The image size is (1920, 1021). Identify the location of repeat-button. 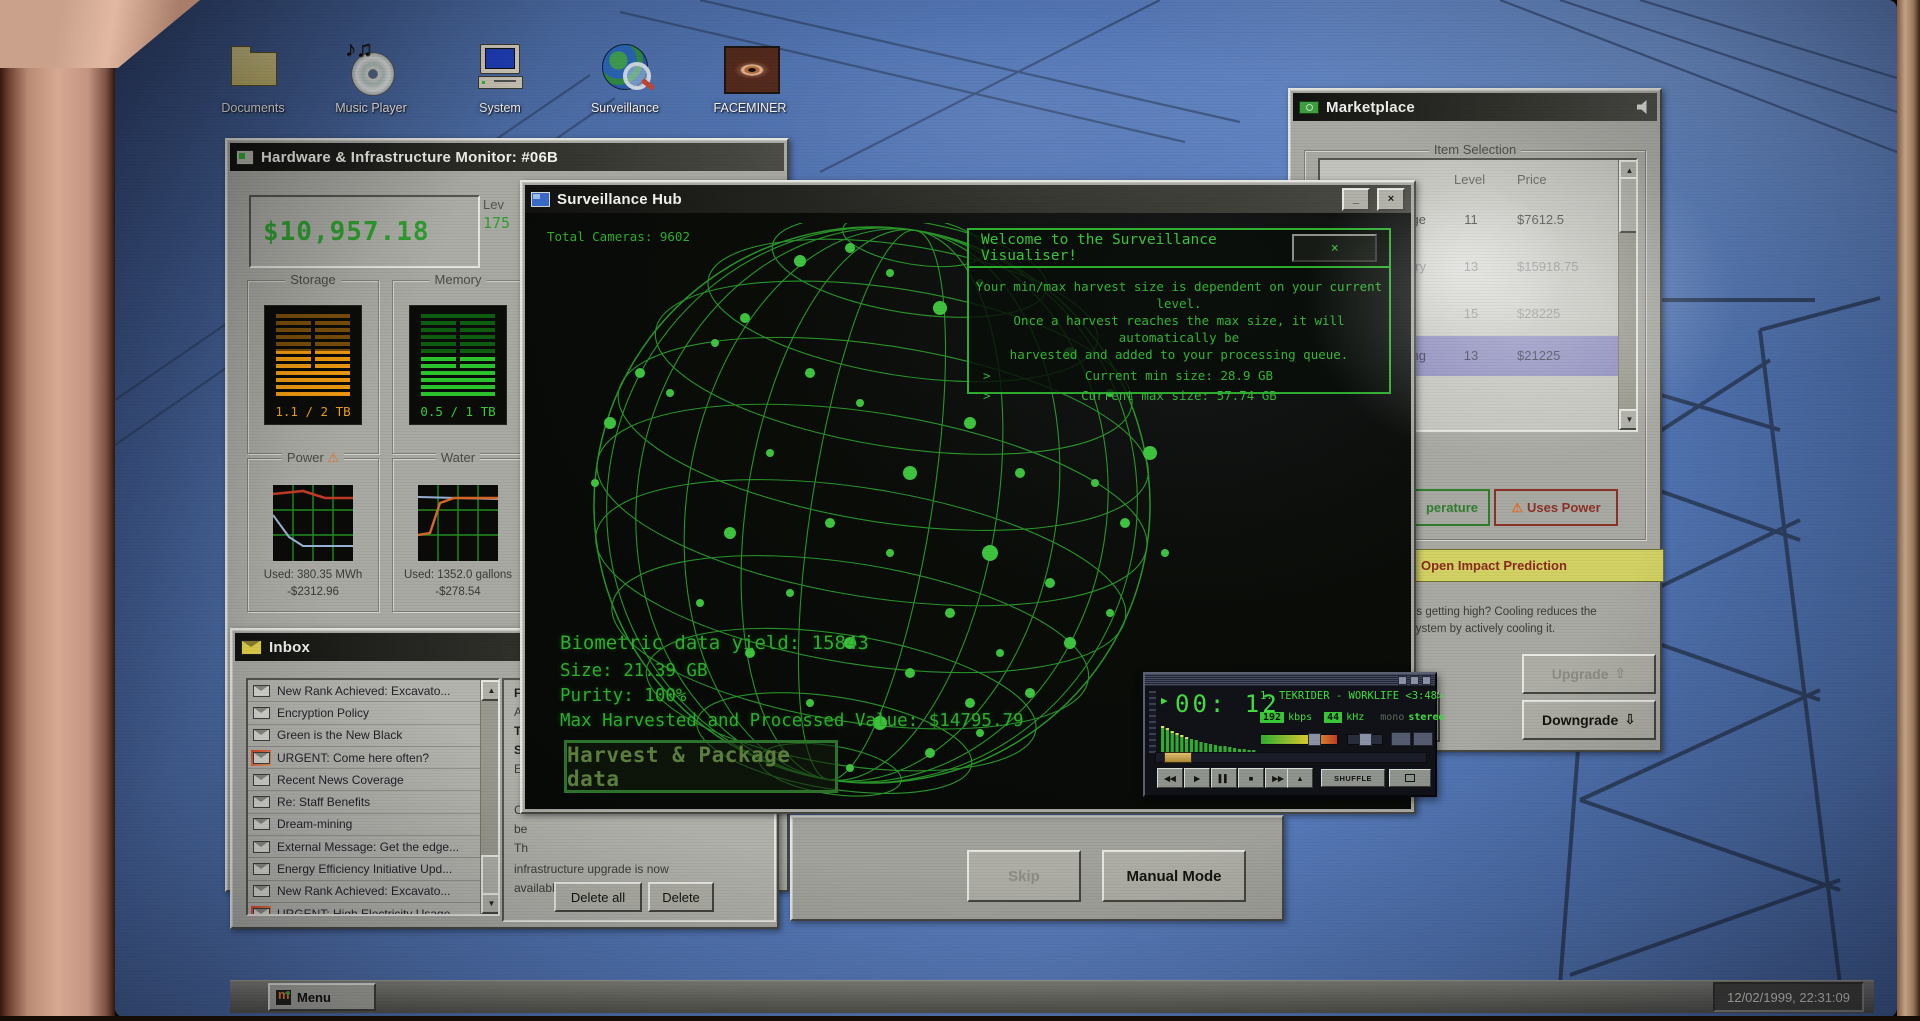
(1410, 778).